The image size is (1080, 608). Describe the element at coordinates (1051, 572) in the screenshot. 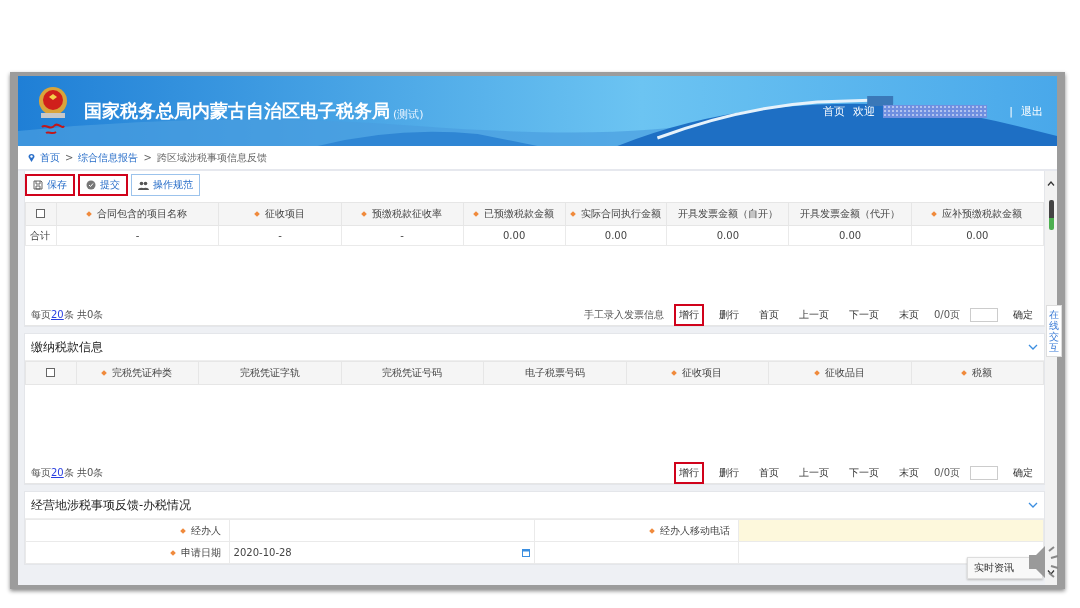

I see `scroll-down-icon` at that location.